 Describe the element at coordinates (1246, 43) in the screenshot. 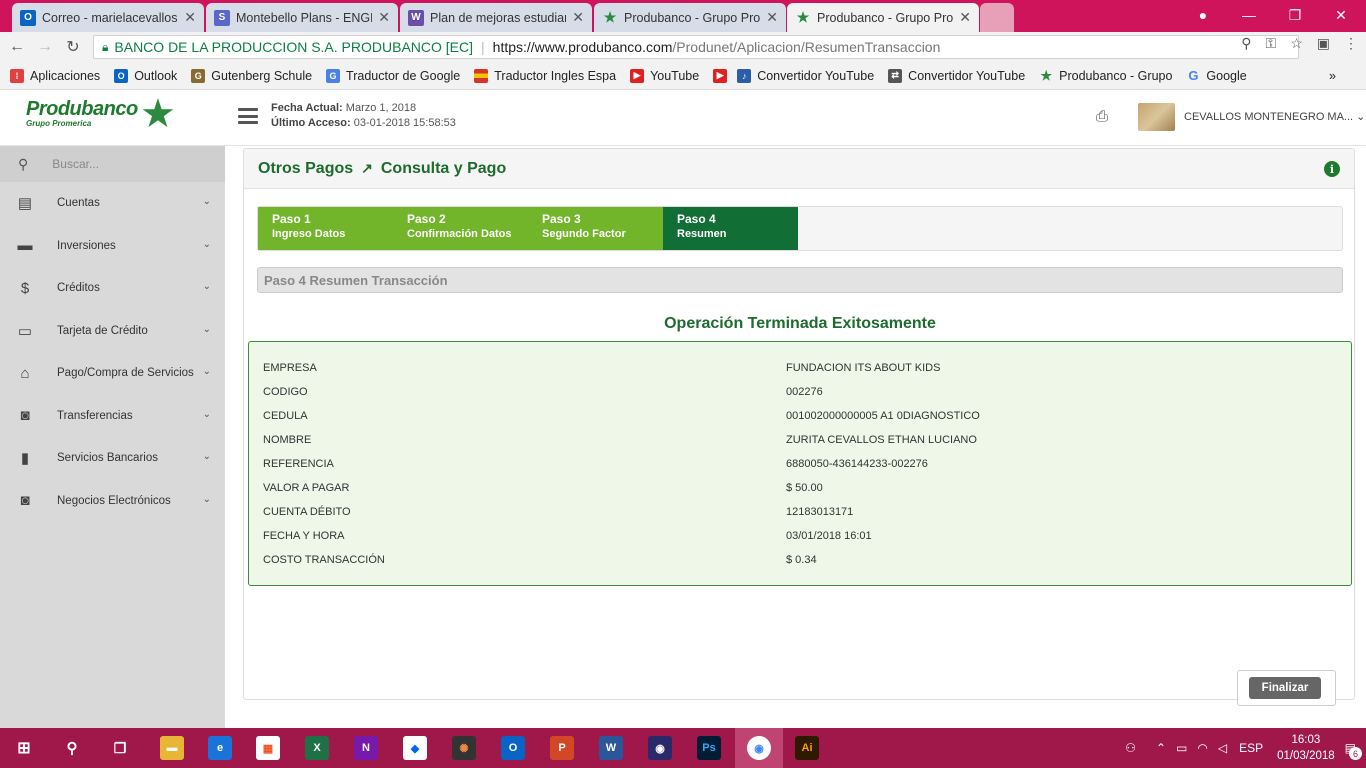

I see `zoom-icon: ⚲` at that location.